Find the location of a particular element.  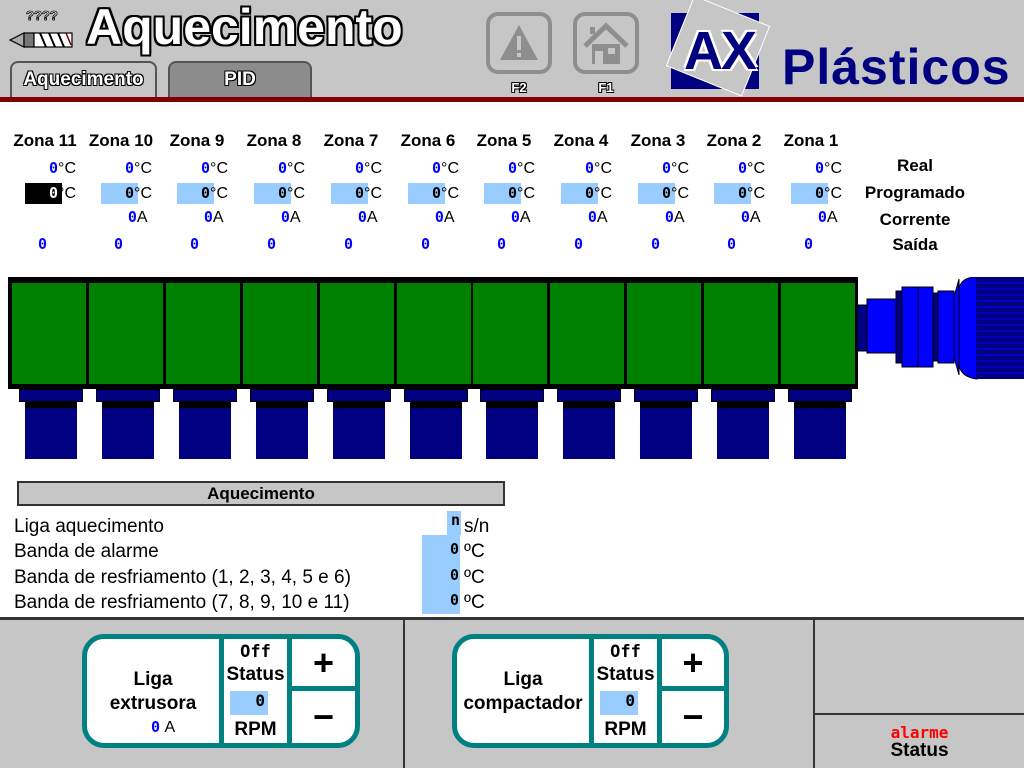

extrusora-plus-button: + is located at coordinates (323, 662).